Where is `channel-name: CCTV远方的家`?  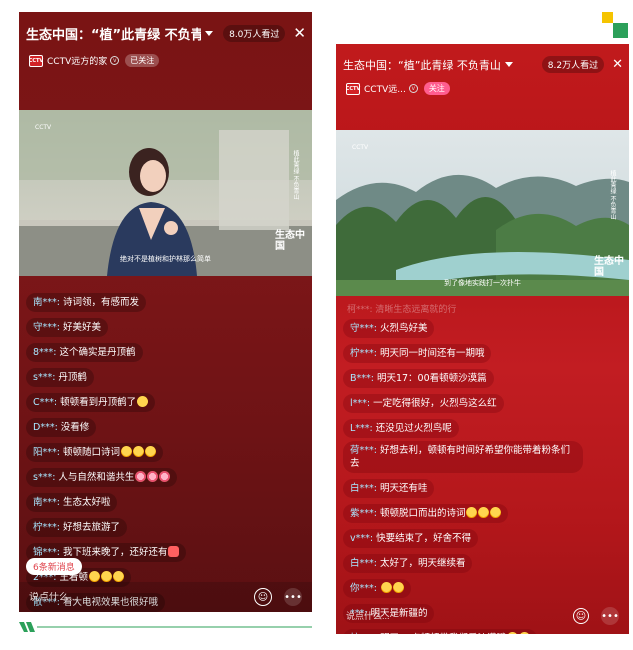
channel-name: CCTV远方的家 is located at coordinates (77, 60).